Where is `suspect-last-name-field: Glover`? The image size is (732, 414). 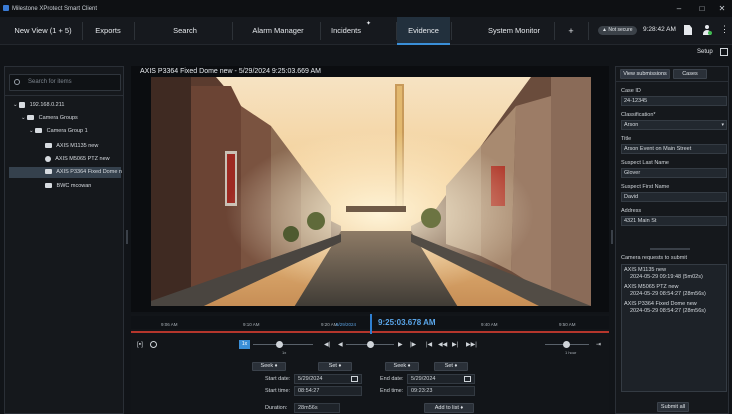
suspect-last-name-field: Glover is located at coordinates (674, 173).